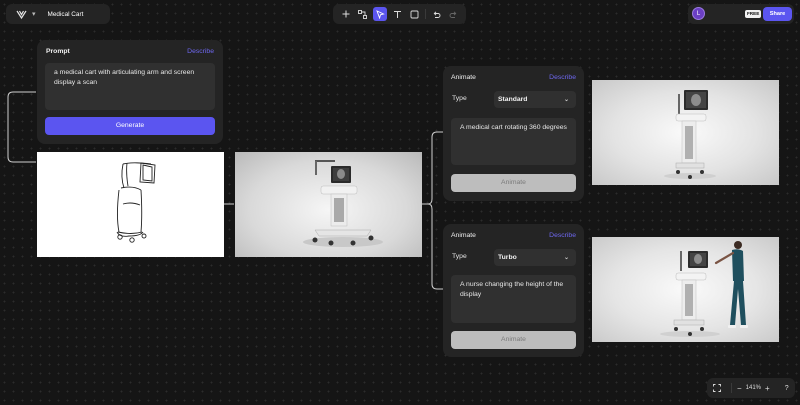 The width and height of the screenshot is (800, 405). I want to click on fit-view-icon, so click(717, 388).